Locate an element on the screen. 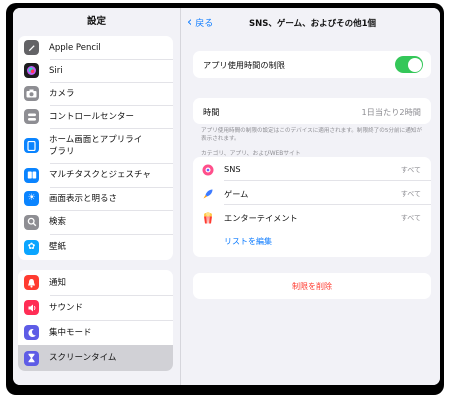  sidebar-item-label: 画面表示と明るさ is located at coordinates (83, 198).